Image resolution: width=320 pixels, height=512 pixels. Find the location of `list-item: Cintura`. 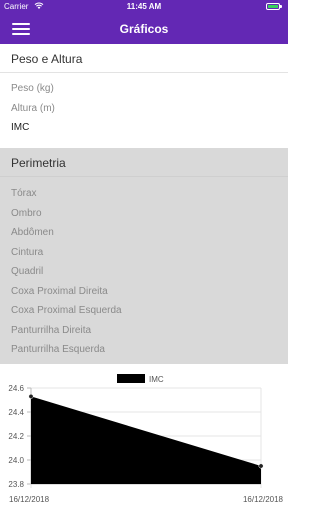

list-item: Cintura is located at coordinates (27, 252).